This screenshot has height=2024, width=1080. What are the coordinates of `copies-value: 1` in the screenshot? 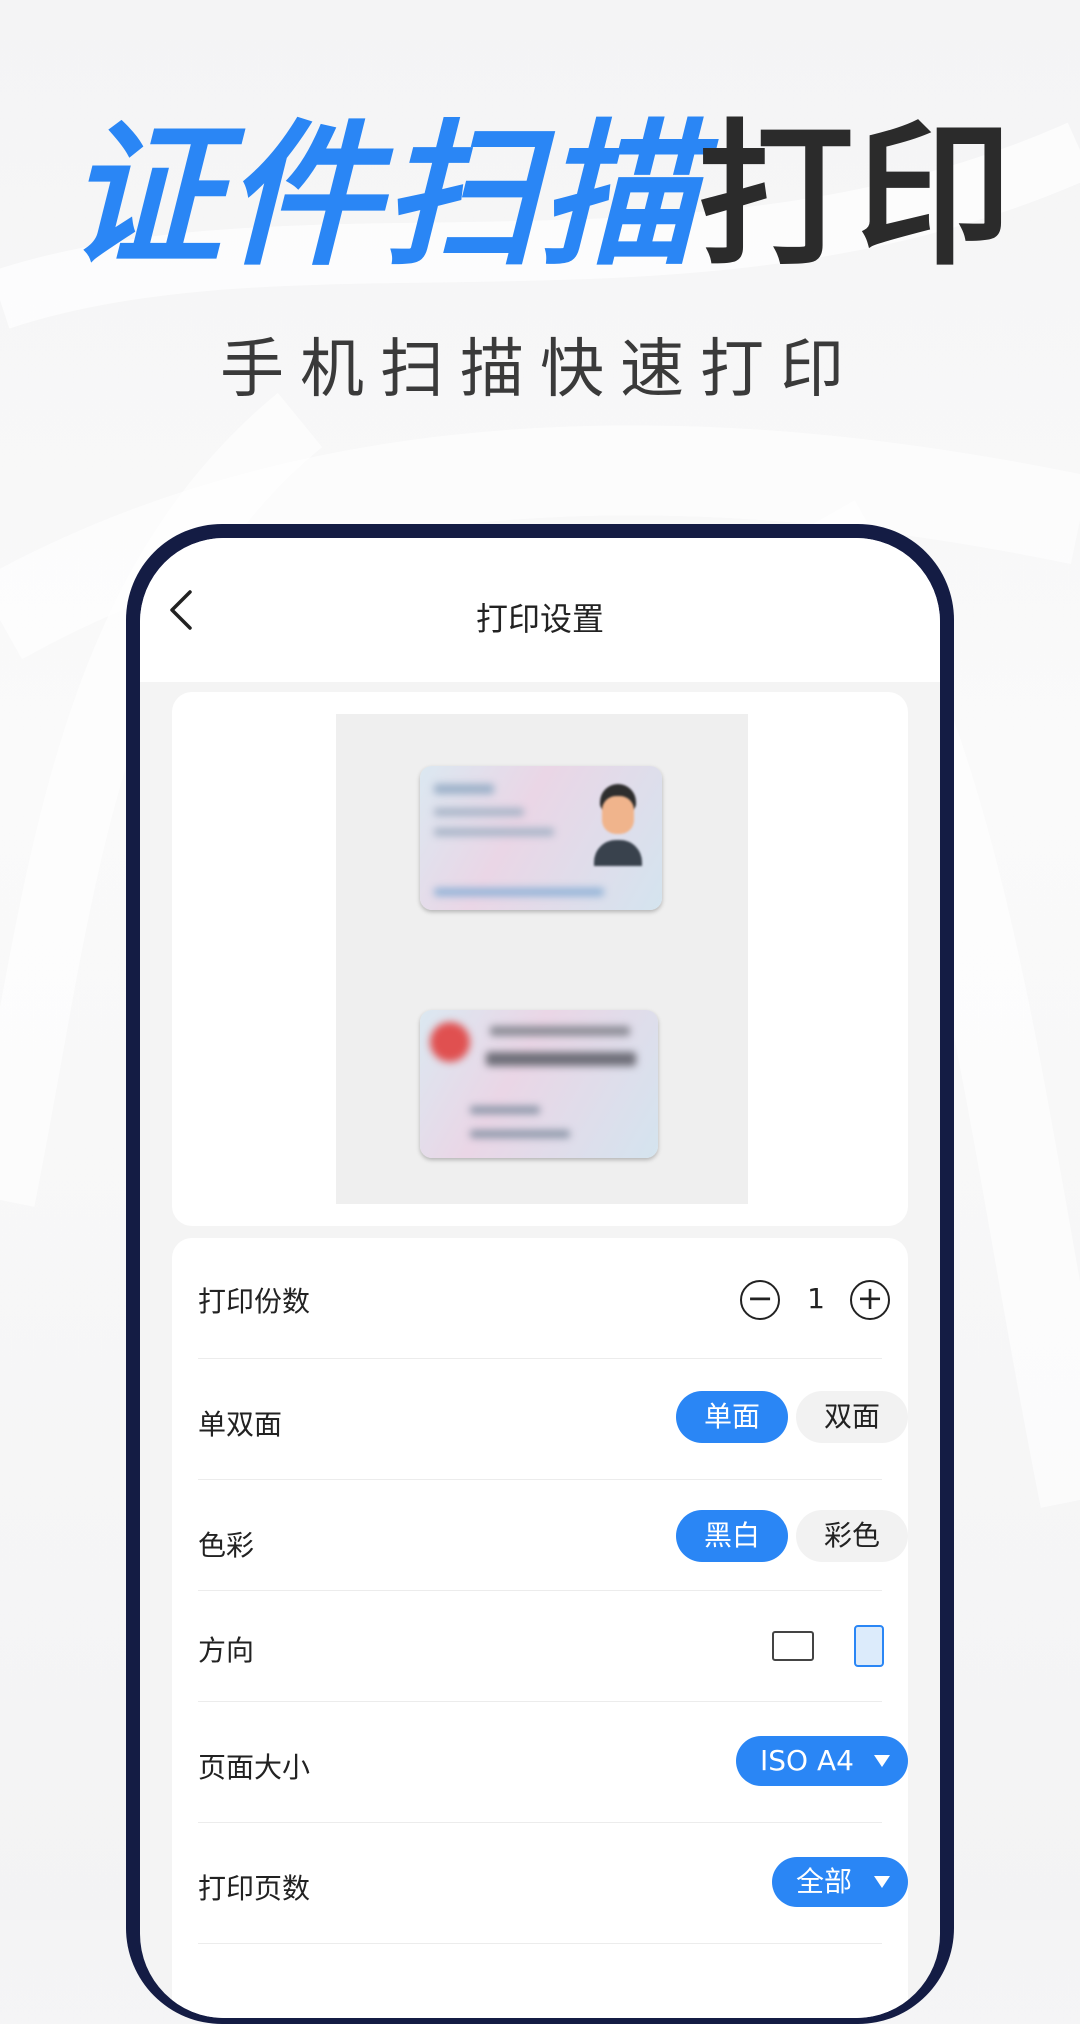 It's located at (816, 1298).